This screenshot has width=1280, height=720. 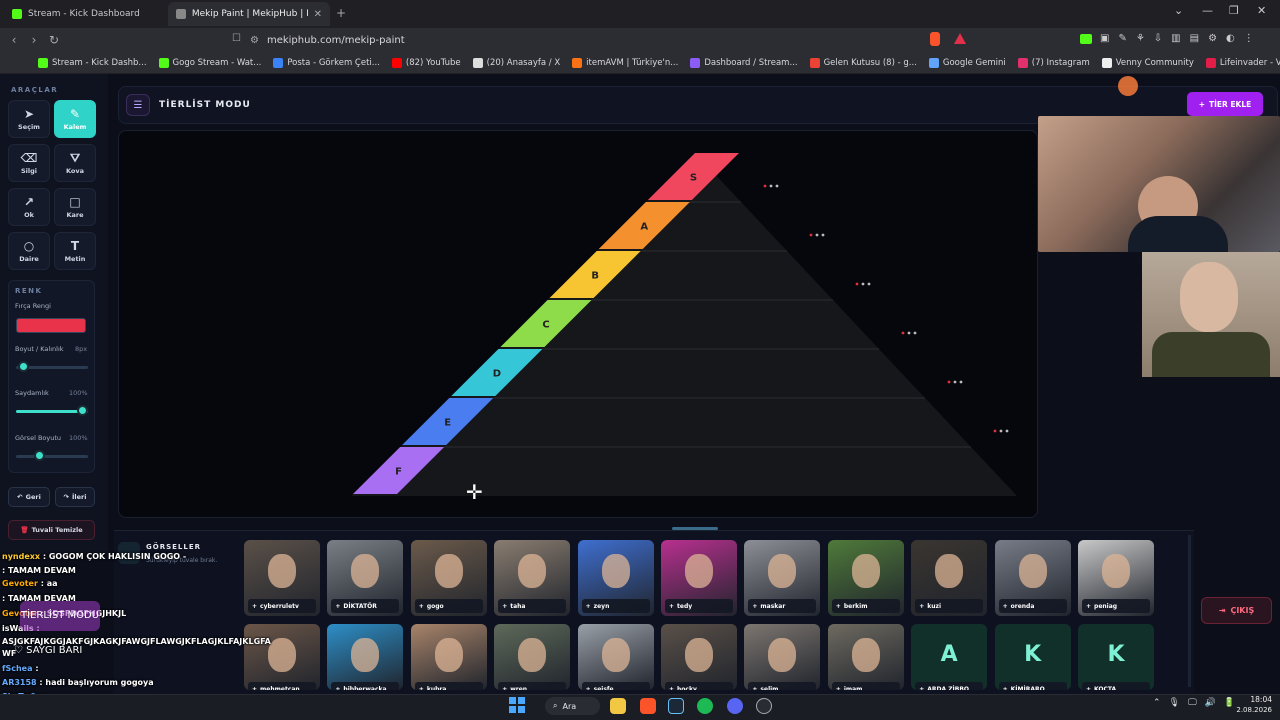 What do you see at coordinates (1147, 62) in the screenshot?
I see `bookmark-item: Venny Community` at bounding box center [1147, 62].